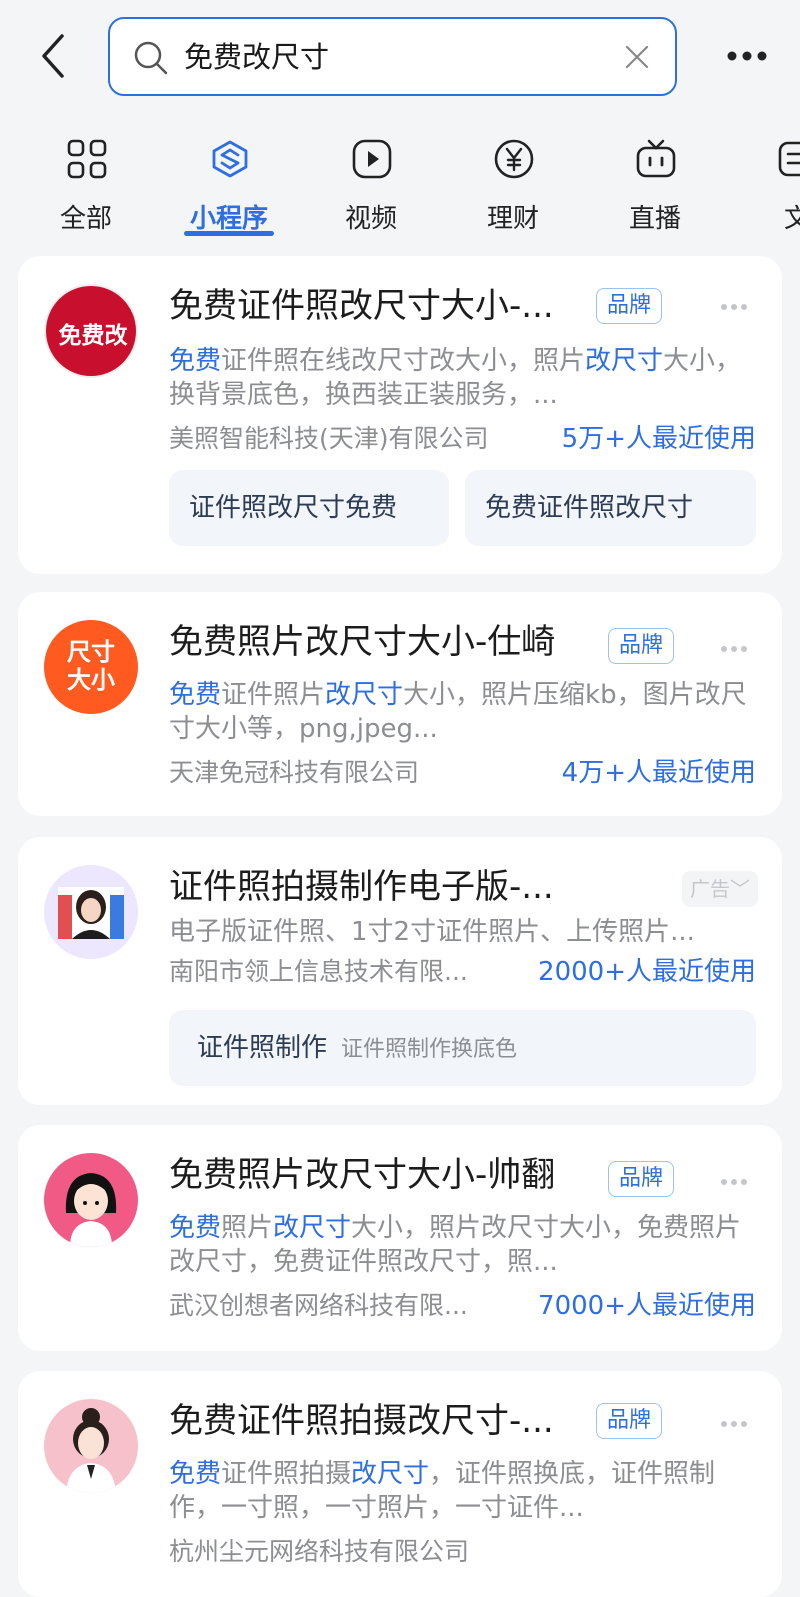  What do you see at coordinates (257, 57) in the screenshot?
I see `search-query: 免费改尺寸` at bounding box center [257, 57].